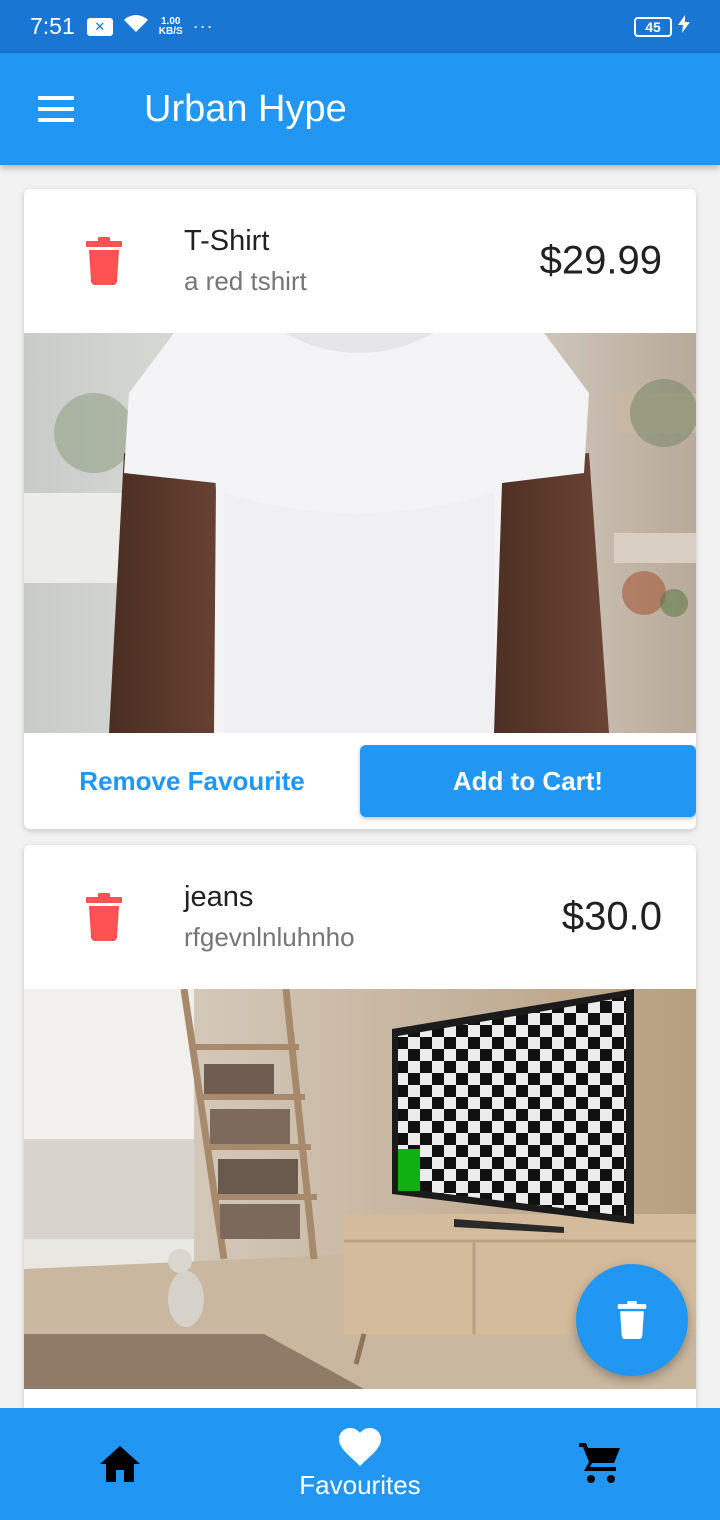 The height and width of the screenshot is (1520, 720). Describe the element at coordinates (192, 781) in the screenshot. I see `remove-favourite-button: Remove Favourite` at that location.